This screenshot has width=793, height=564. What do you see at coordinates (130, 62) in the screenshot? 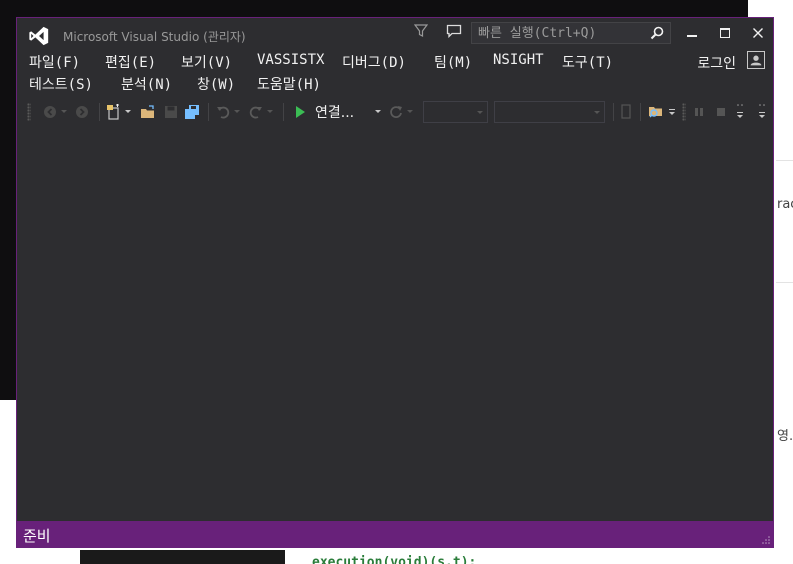
I see `menu-edit: 편집(E)` at bounding box center [130, 62].